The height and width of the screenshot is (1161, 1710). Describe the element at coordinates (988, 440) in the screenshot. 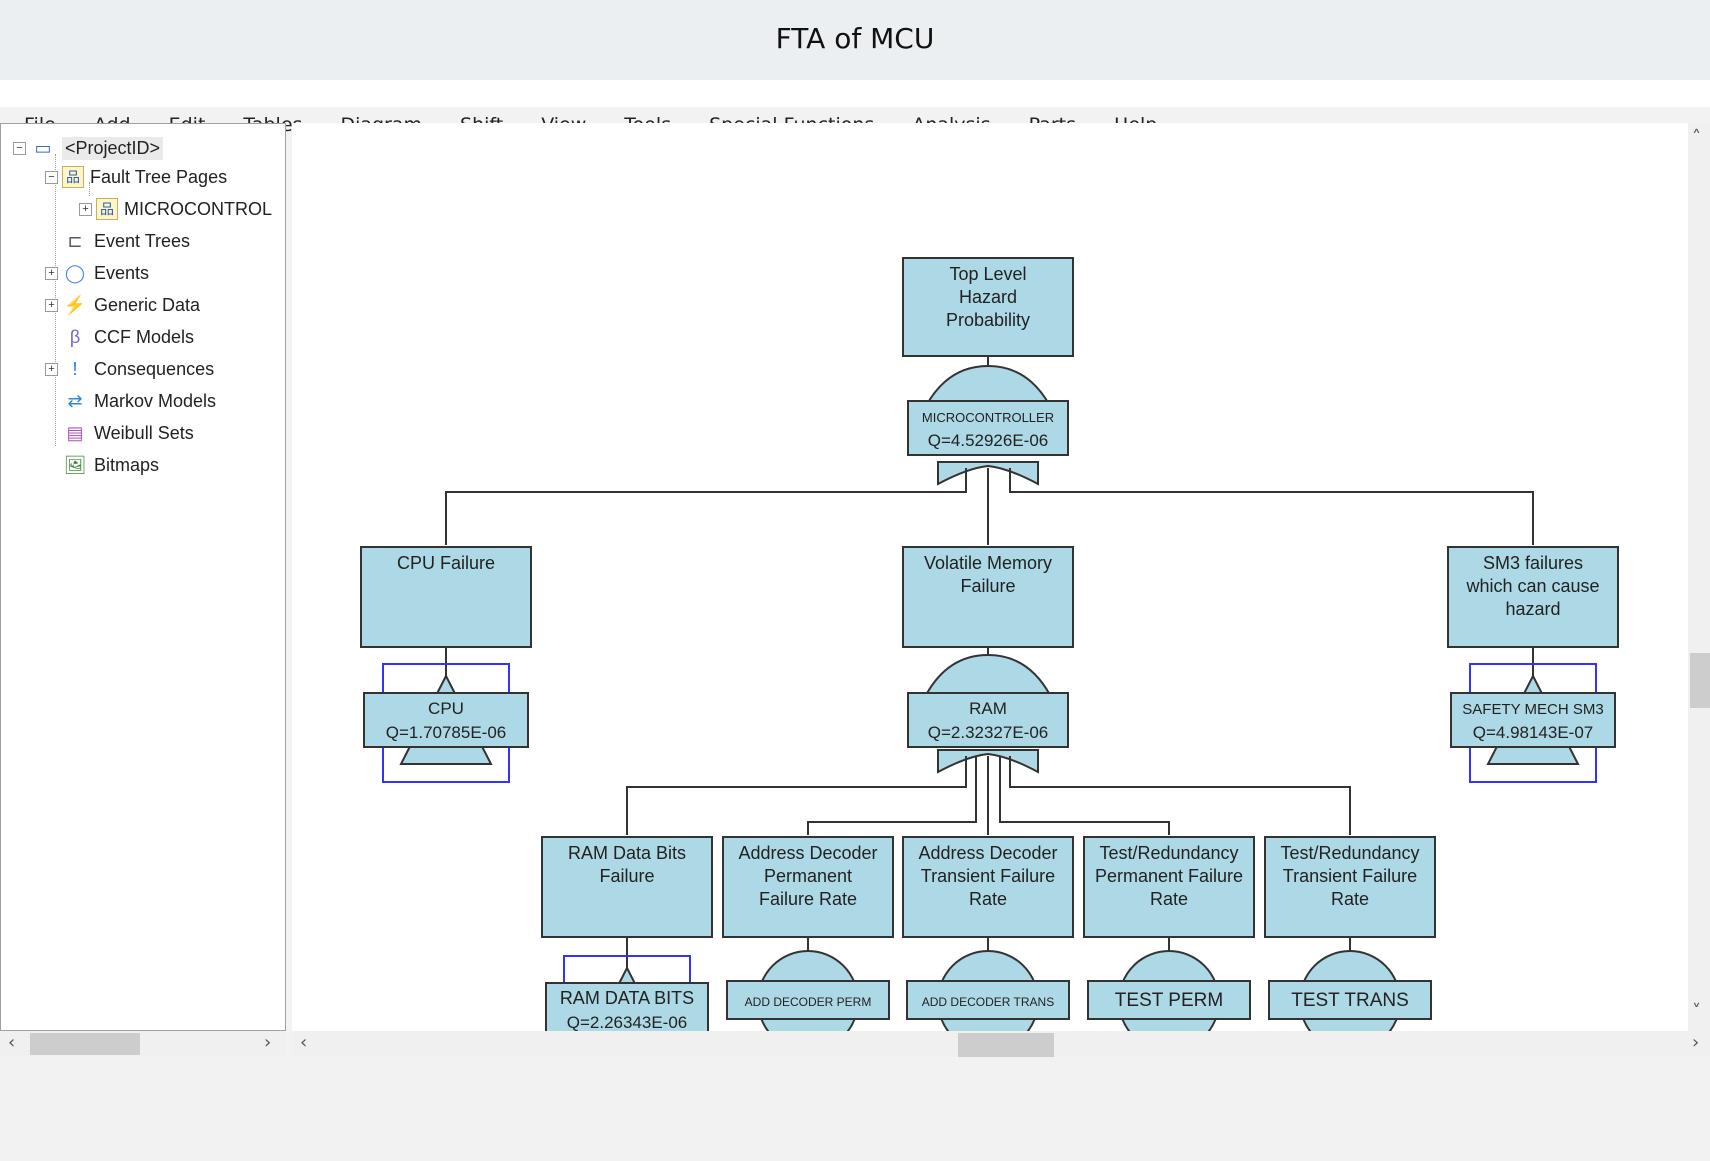

I see `probability-value: Q=4.52926E-06` at that location.